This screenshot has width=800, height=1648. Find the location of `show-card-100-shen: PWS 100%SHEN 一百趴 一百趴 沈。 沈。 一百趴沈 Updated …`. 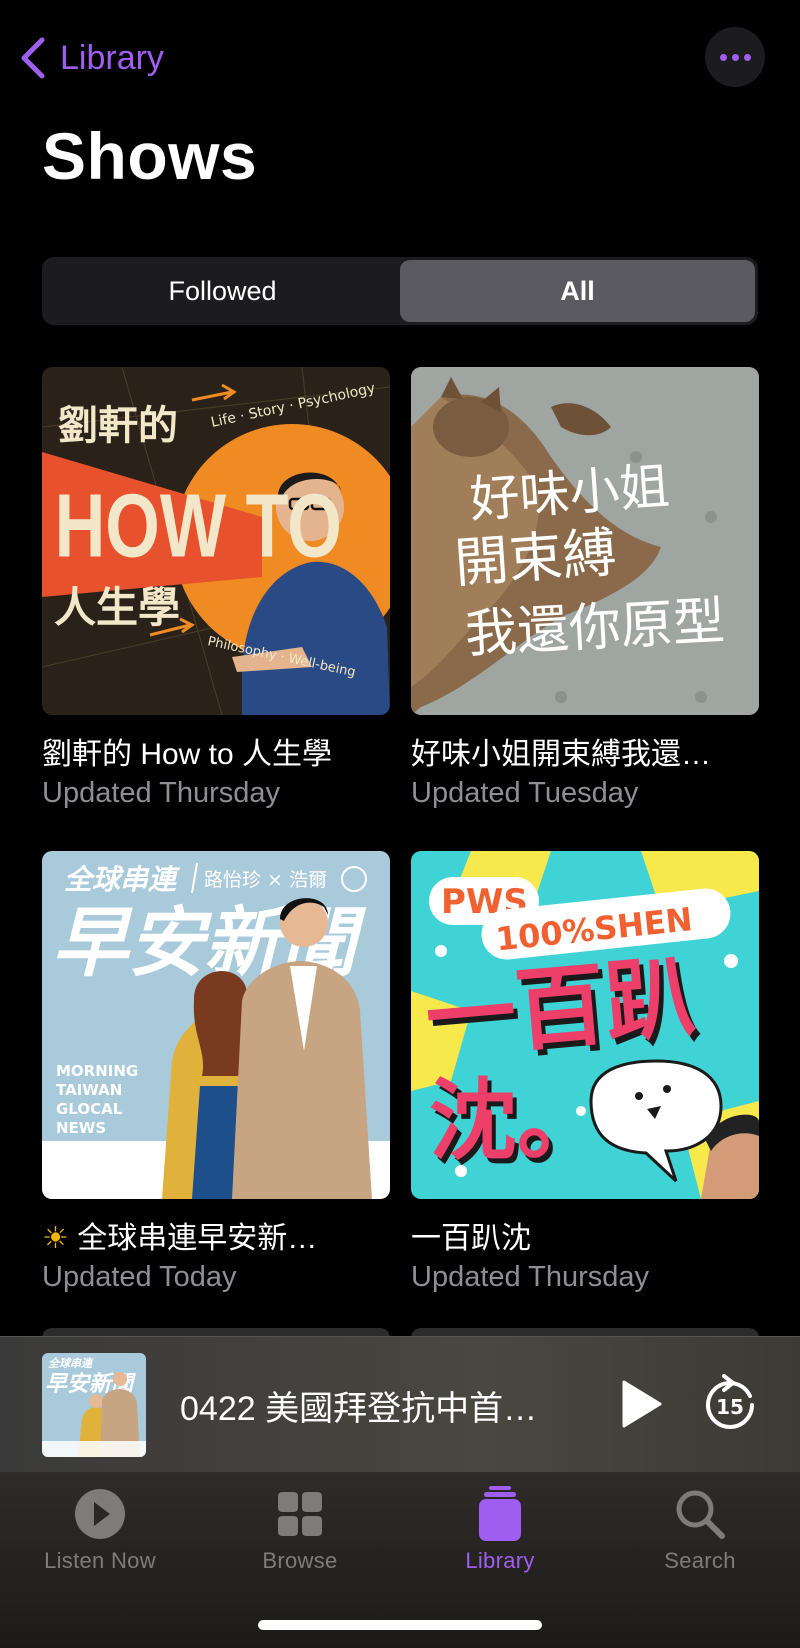

show-card-100-shen: PWS 100%SHEN 一百趴 一百趴 沈。 沈。 一百趴沈 Updated … is located at coordinates (585, 1072).